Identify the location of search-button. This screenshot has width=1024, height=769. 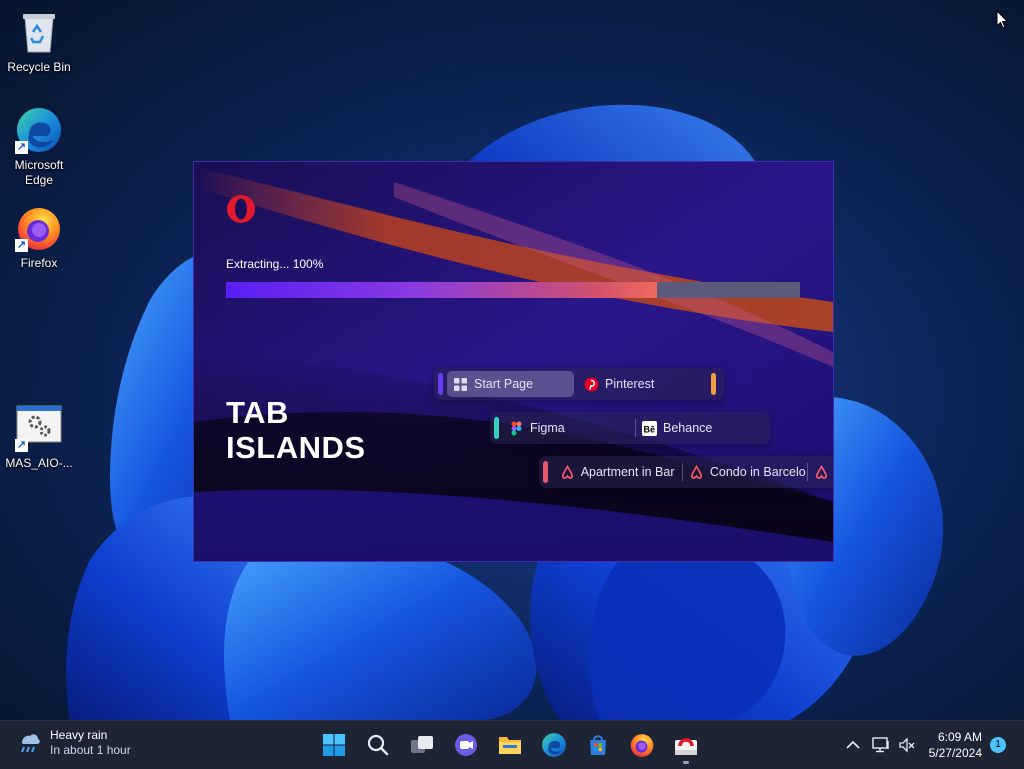
(378, 745).